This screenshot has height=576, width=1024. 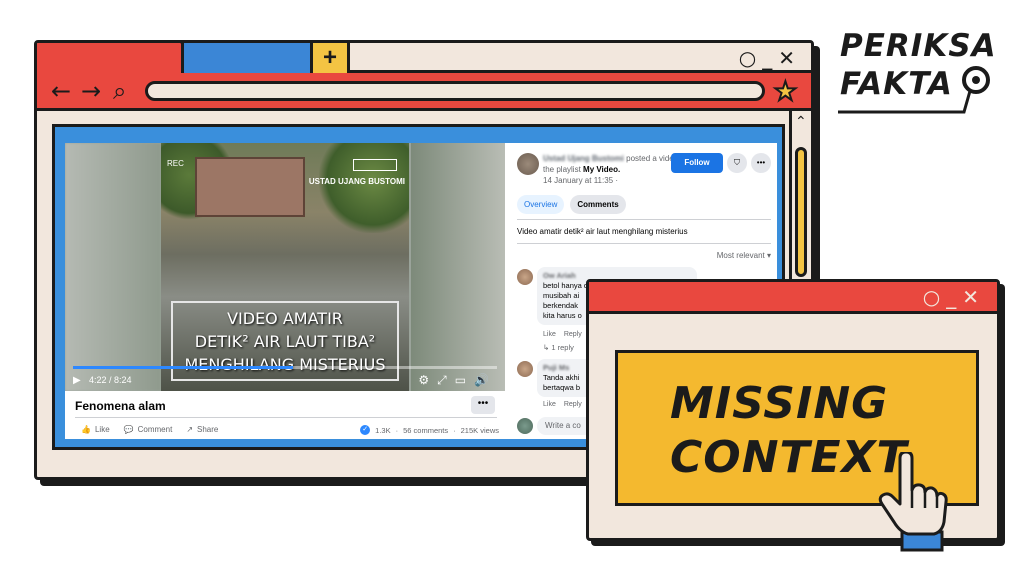 I want to click on forward-arrow-icon: →, so click(x=91, y=91).